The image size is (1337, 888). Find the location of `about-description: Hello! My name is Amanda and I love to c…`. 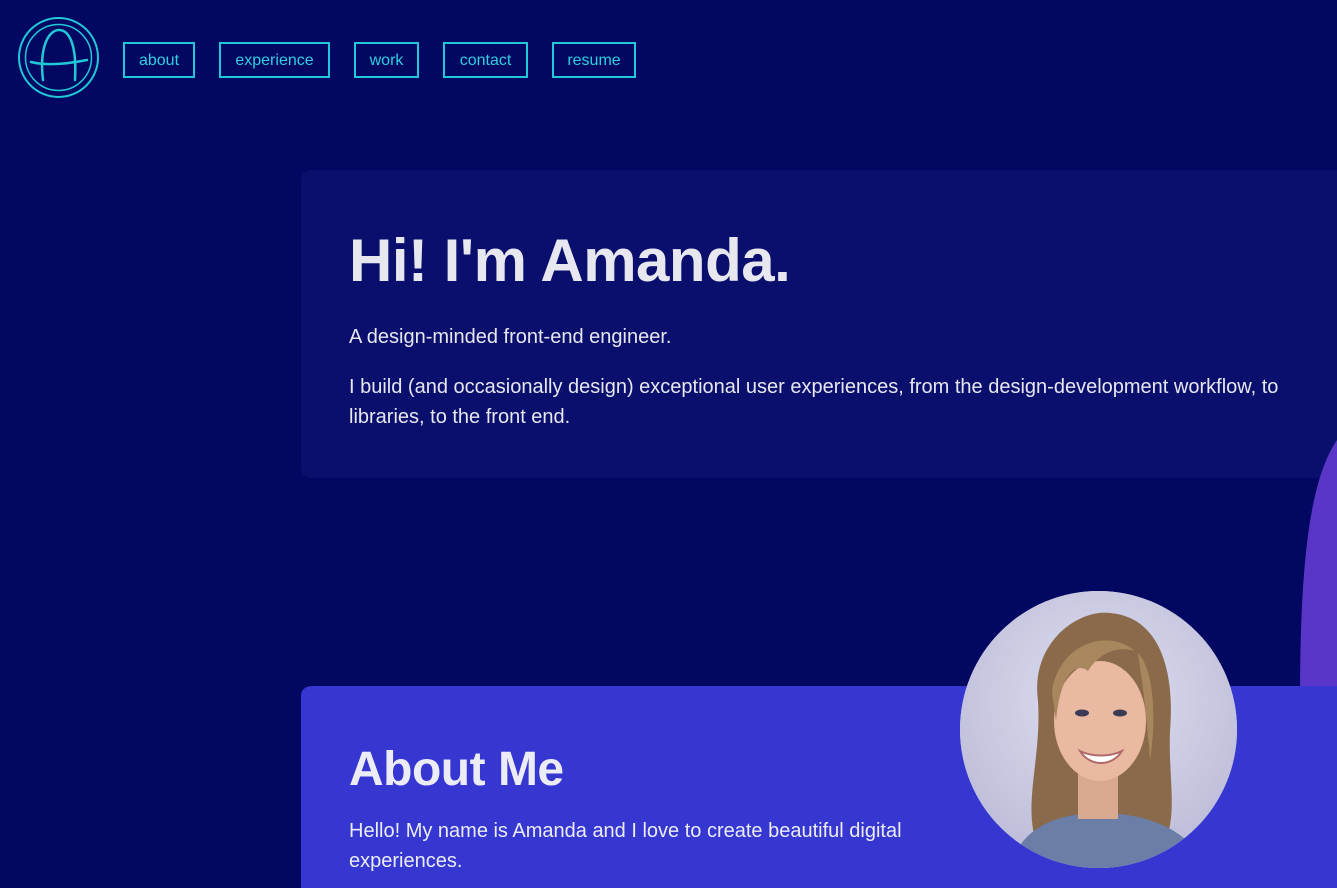

about-description: Hello! My name is Amanda and I love to c… is located at coordinates (625, 846).